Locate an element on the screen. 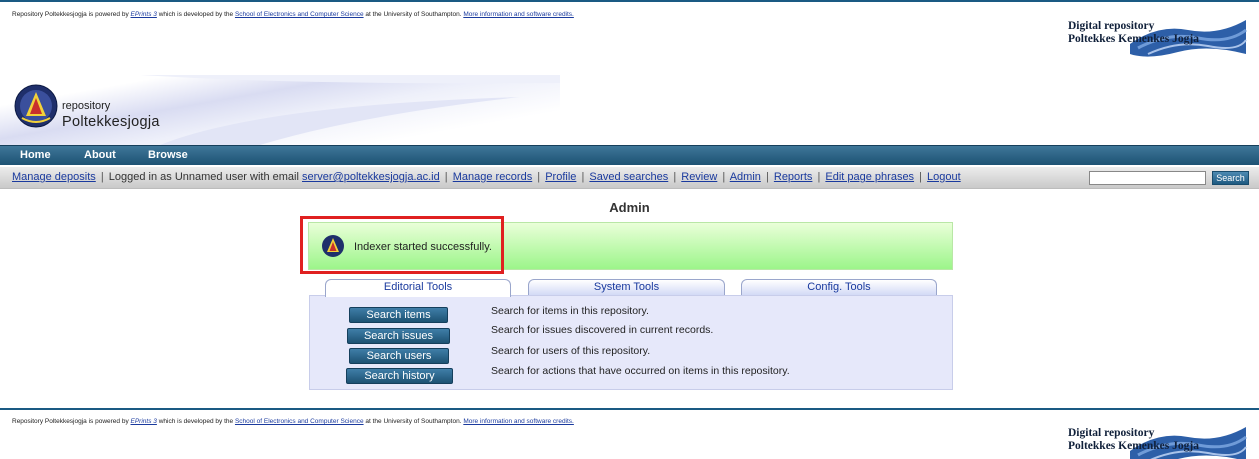  page-title: Admin is located at coordinates (629, 207).